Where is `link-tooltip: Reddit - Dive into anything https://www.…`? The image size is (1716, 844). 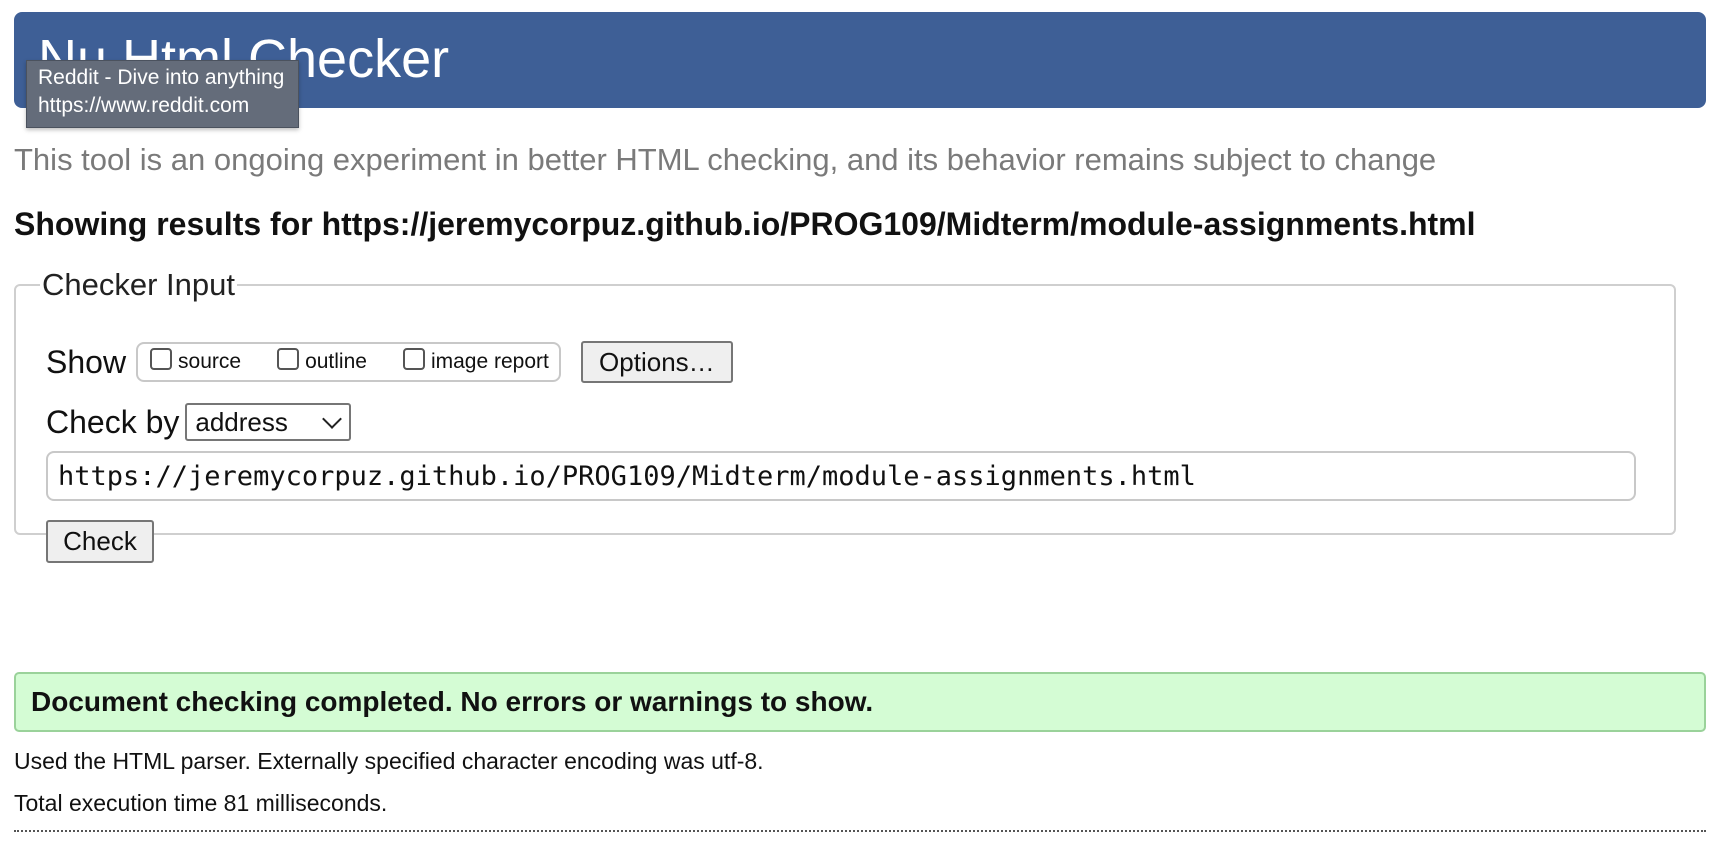
link-tooltip: Reddit - Dive into anything https://www.… is located at coordinates (163, 94).